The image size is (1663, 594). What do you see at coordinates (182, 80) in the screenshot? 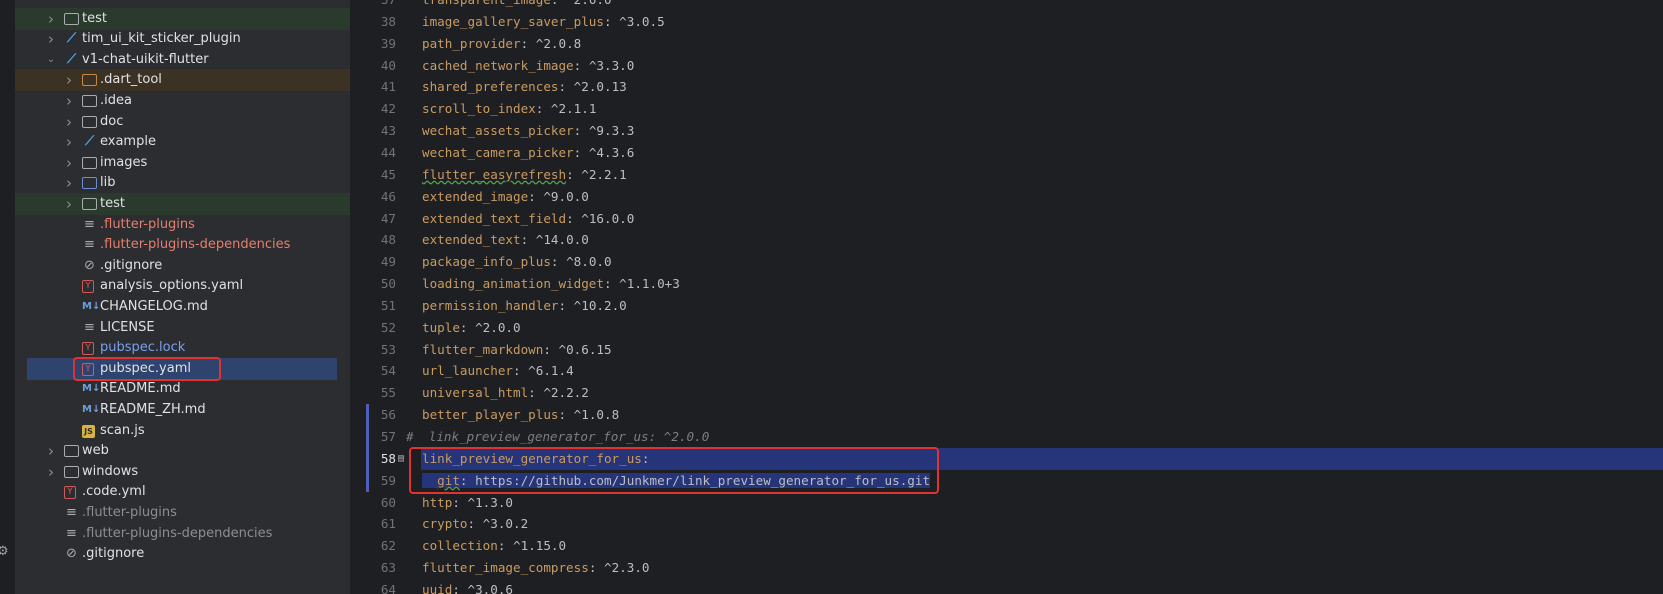
I see `tree-item-dart-tool: › .dart_tool` at bounding box center [182, 80].